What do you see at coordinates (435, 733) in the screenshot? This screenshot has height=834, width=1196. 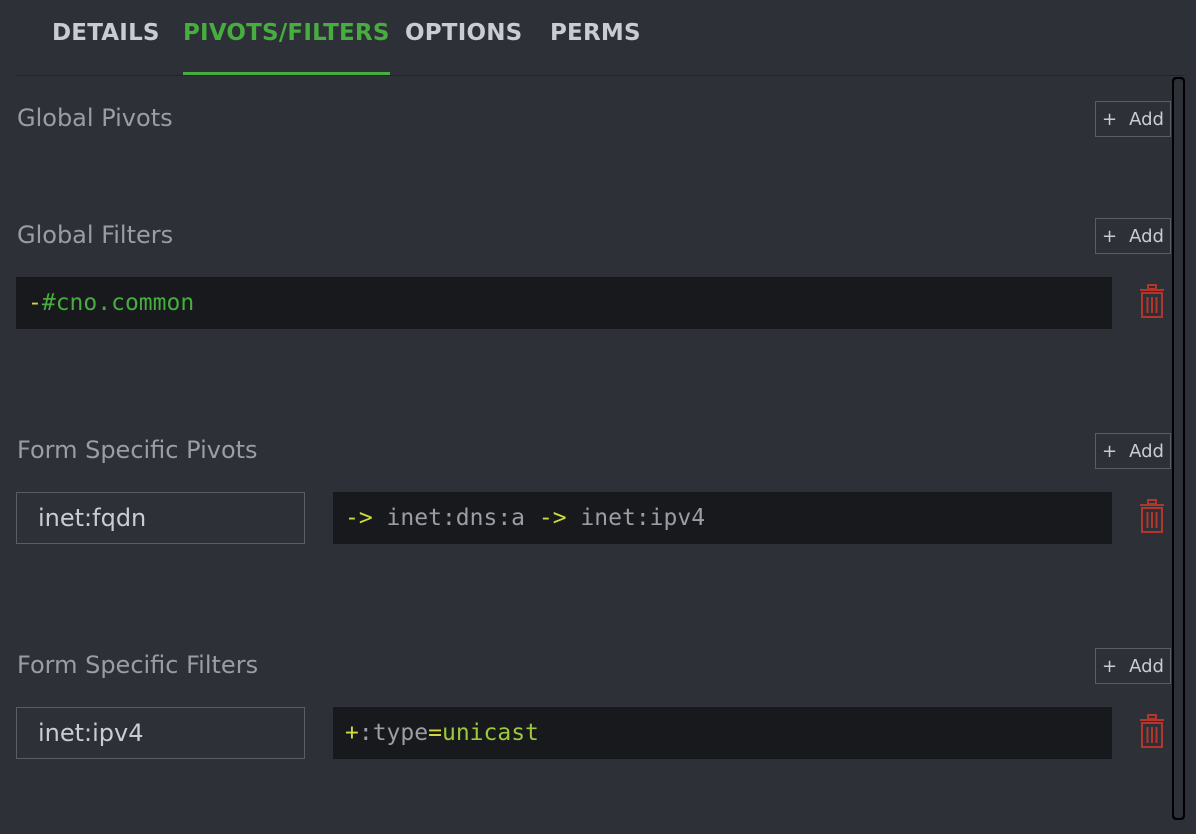 I see `query-equals: =` at bounding box center [435, 733].